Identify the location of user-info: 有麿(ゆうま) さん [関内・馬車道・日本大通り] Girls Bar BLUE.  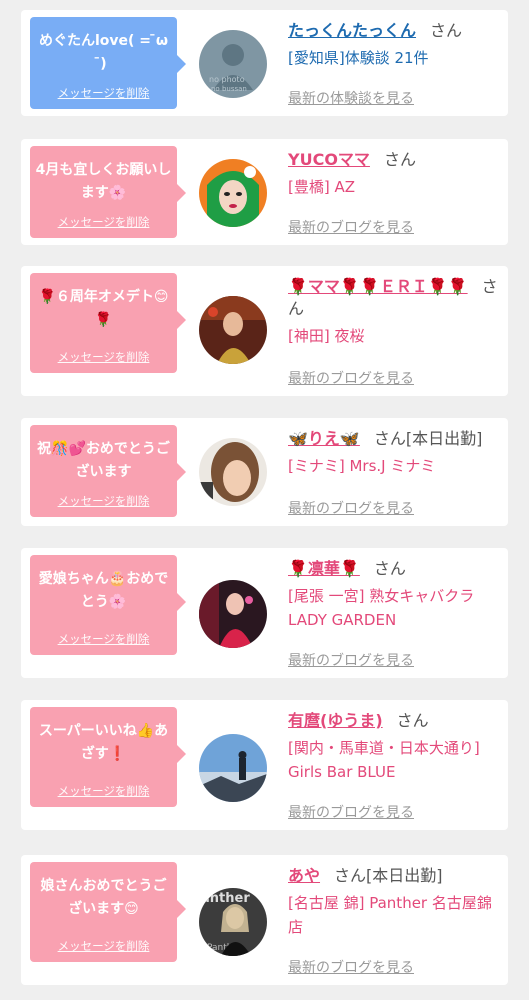
(397, 747).